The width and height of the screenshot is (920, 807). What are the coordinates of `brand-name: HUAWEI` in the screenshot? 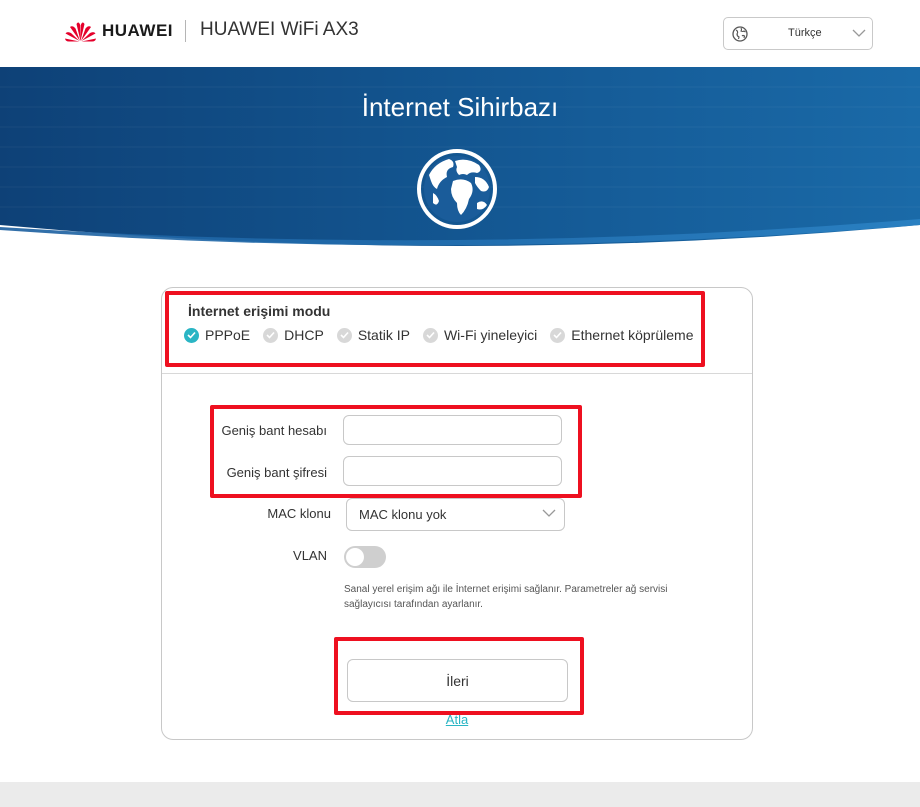 It's located at (137, 30).